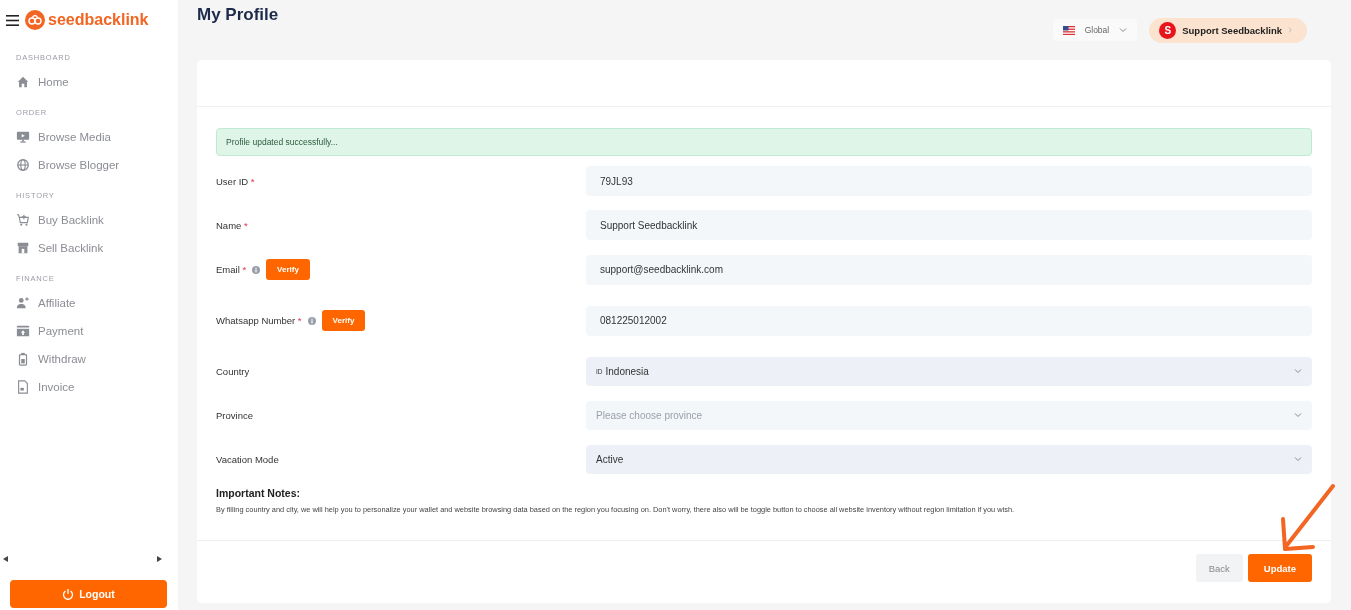  Describe the element at coordinates (23, 303) in the screenshot. I see `user-plus-icon` at that location.